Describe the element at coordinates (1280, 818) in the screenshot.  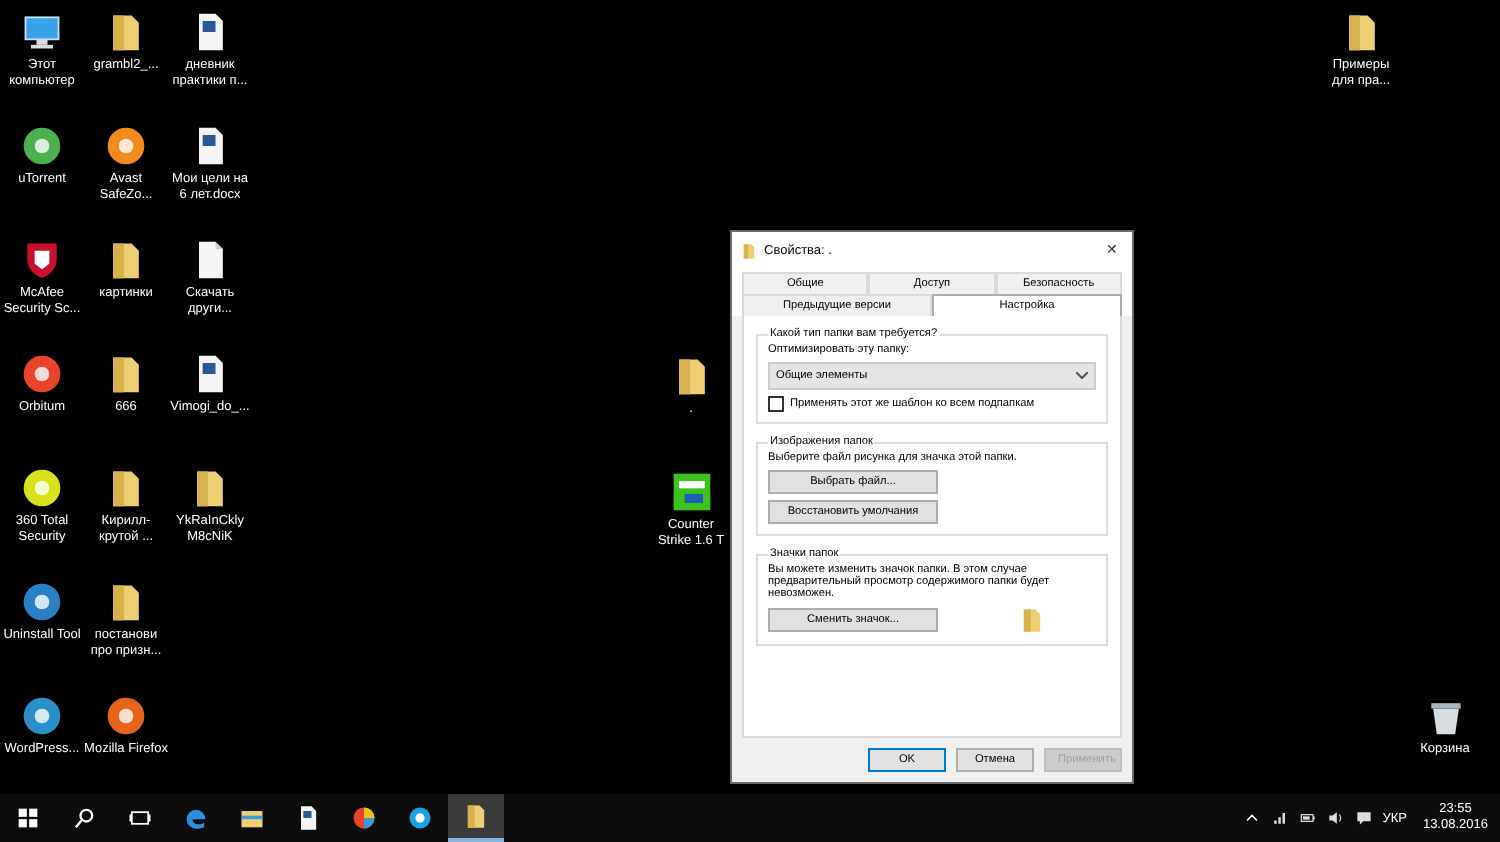
I see `network-icon` at that location.